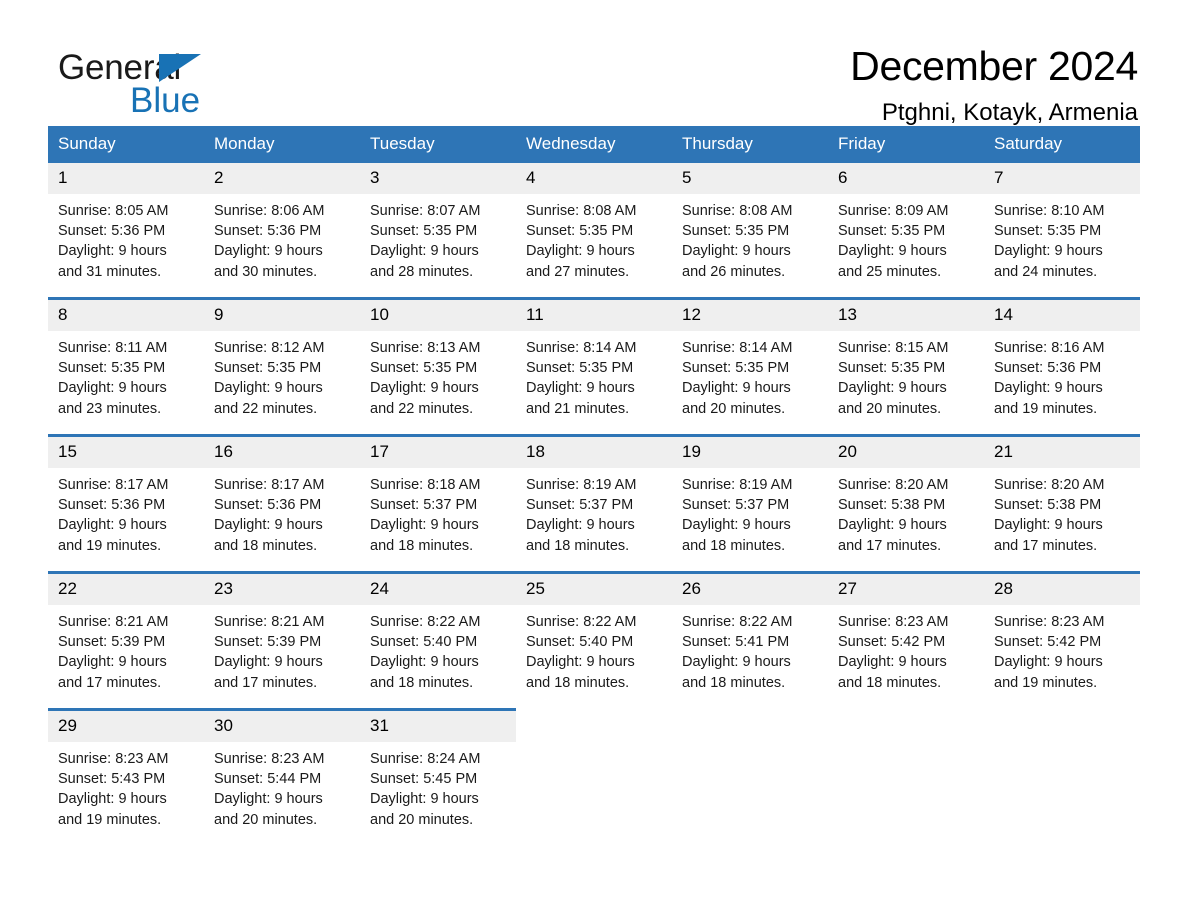  Describe the element at coordinates (906, 144) in the screenshot. I see `weekday-header-friday: Friday` at that location.